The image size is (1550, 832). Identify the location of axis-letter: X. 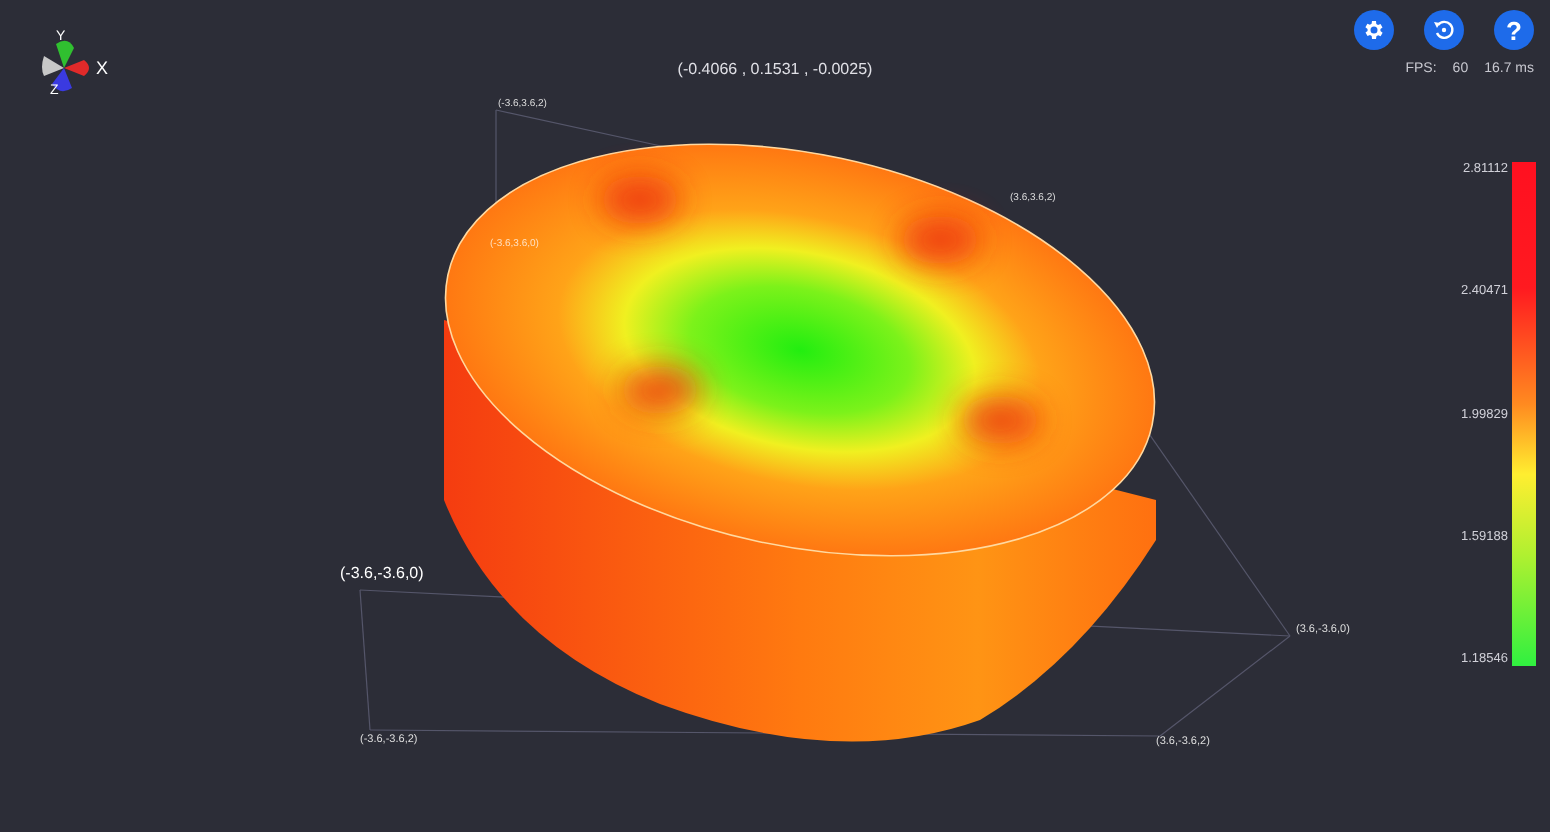
(102, 68).